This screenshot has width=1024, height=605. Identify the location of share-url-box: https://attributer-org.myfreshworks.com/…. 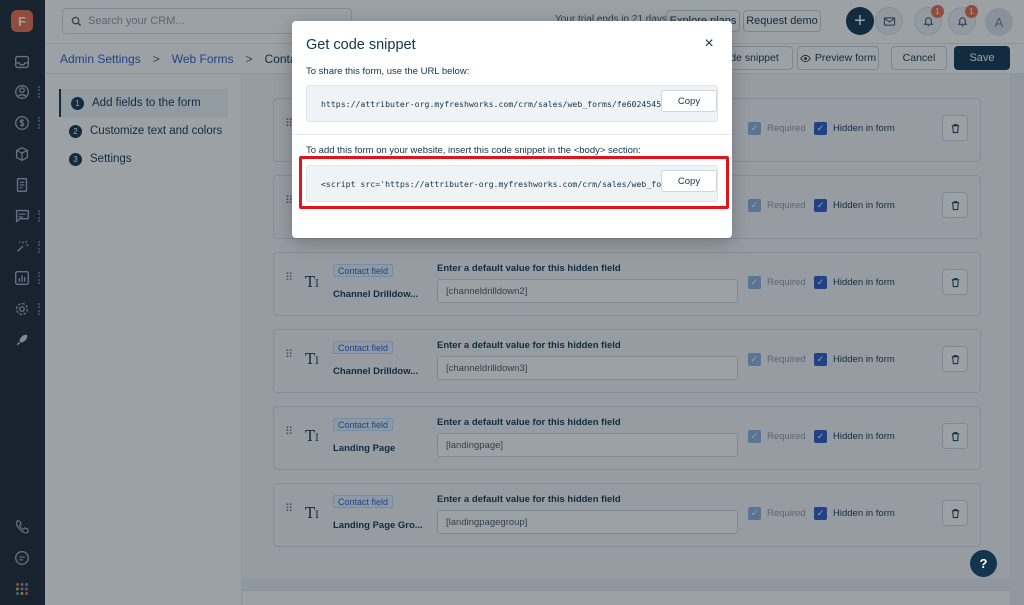
(512, 103).